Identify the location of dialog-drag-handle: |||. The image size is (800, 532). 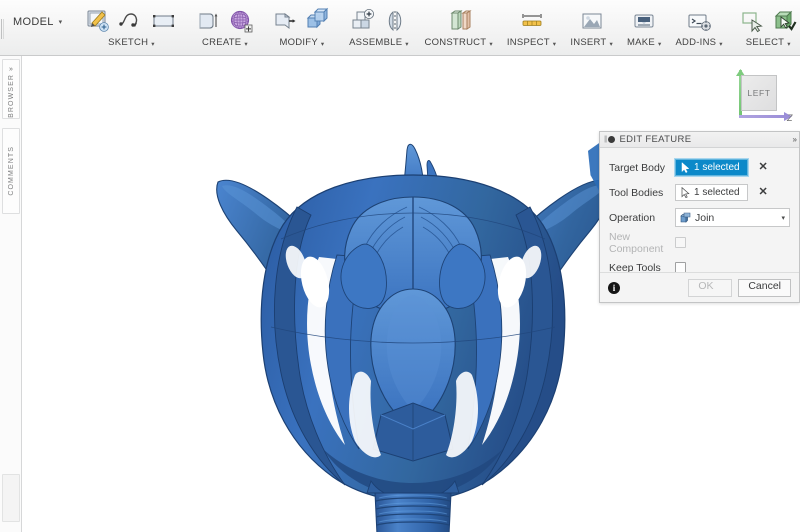
(606, 139).